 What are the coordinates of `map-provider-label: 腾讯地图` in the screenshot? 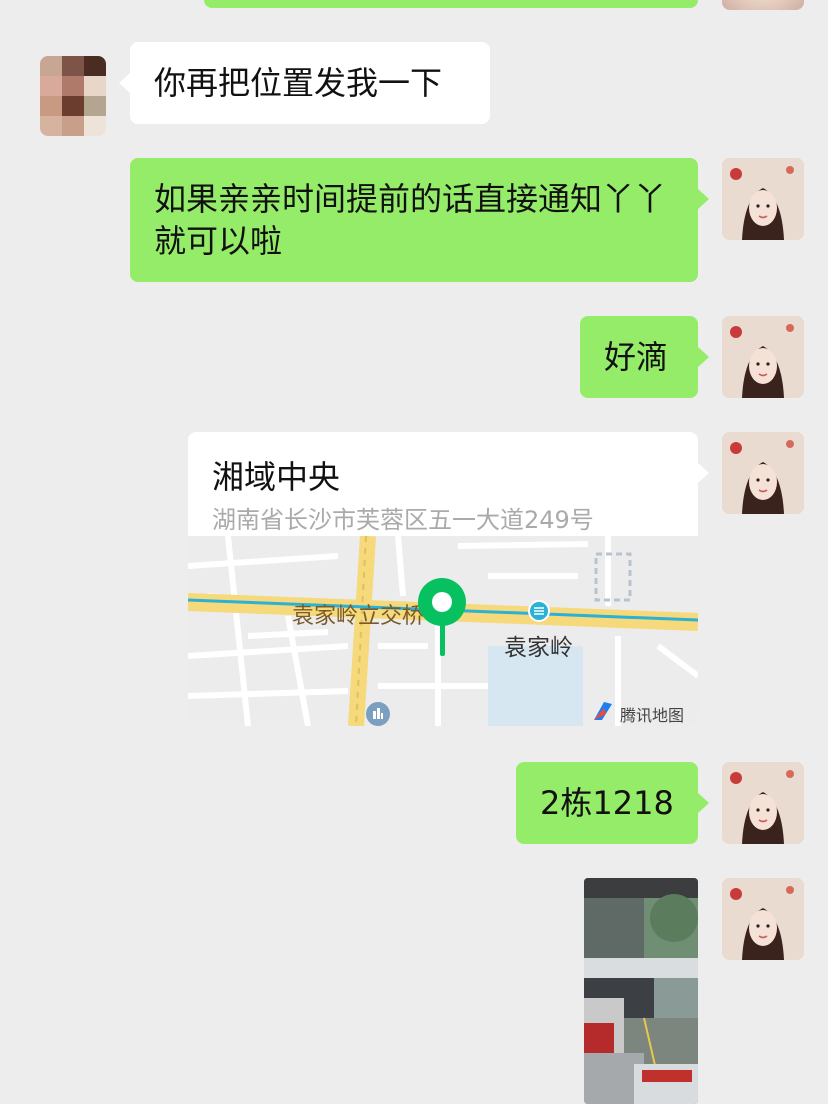 It's located at (652, 715).